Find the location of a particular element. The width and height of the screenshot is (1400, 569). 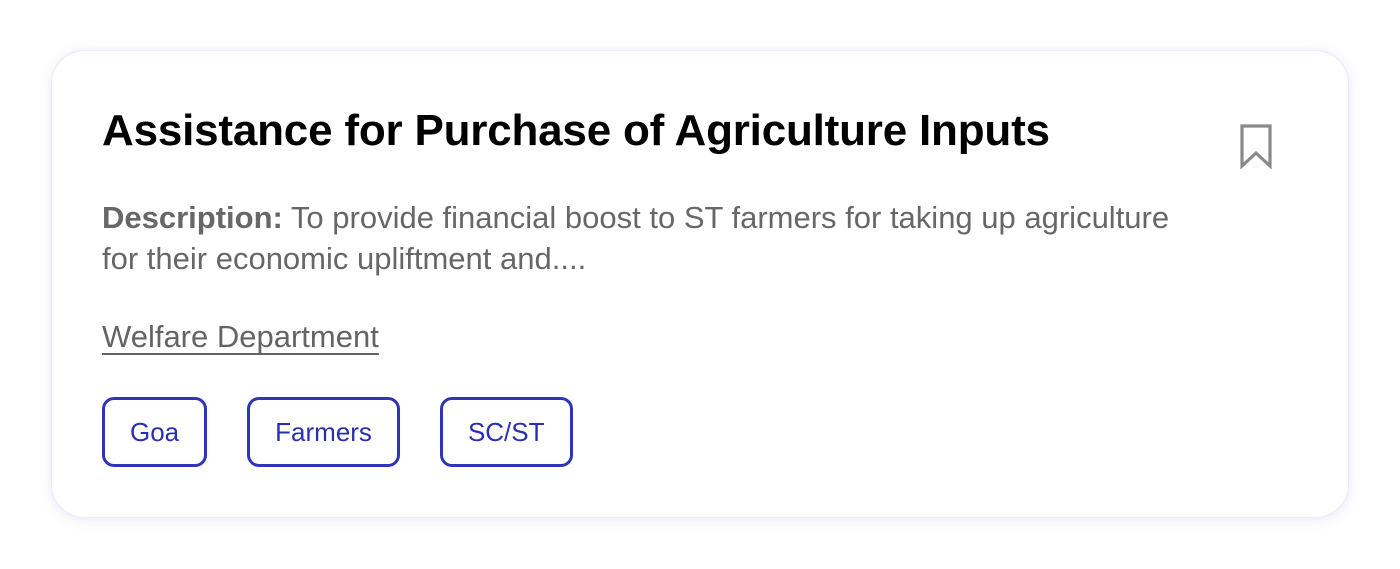

tag-goa: Goa is located at coordinates (155, 432).